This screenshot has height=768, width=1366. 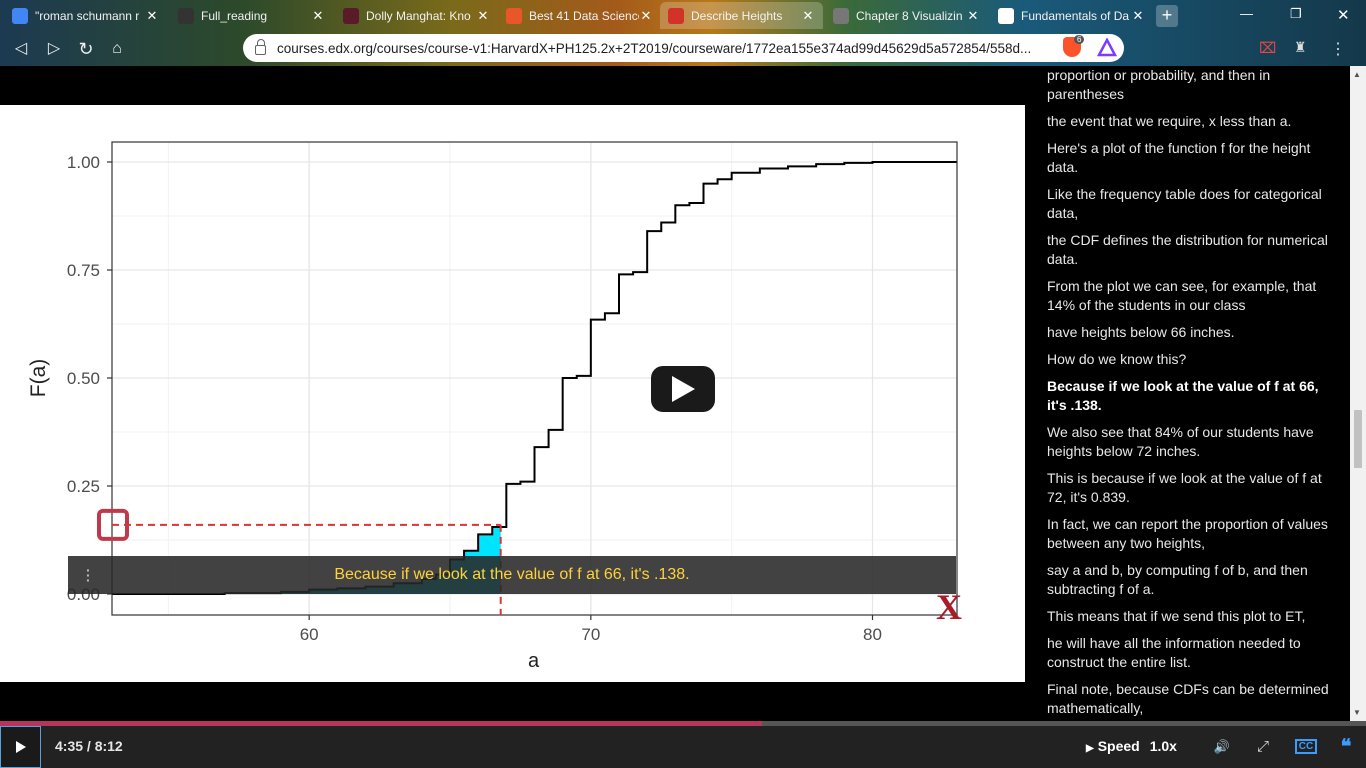 I want to click on chevron-right-icon: ▶, so click(x=1090, y=748).